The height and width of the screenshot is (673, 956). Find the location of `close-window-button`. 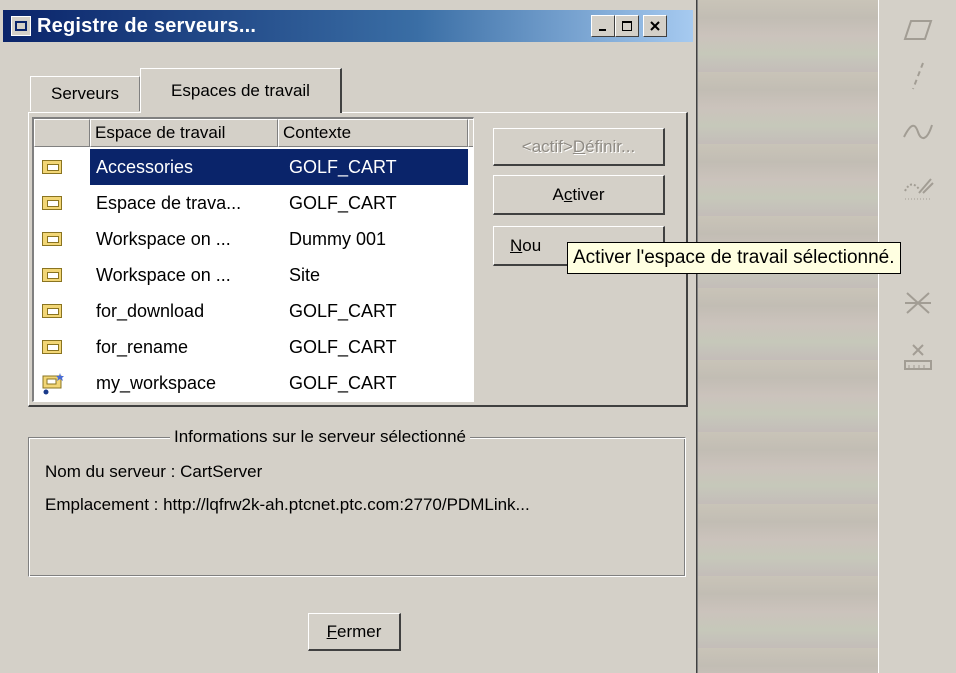

close-window-button is located at coordinates (655, 26).